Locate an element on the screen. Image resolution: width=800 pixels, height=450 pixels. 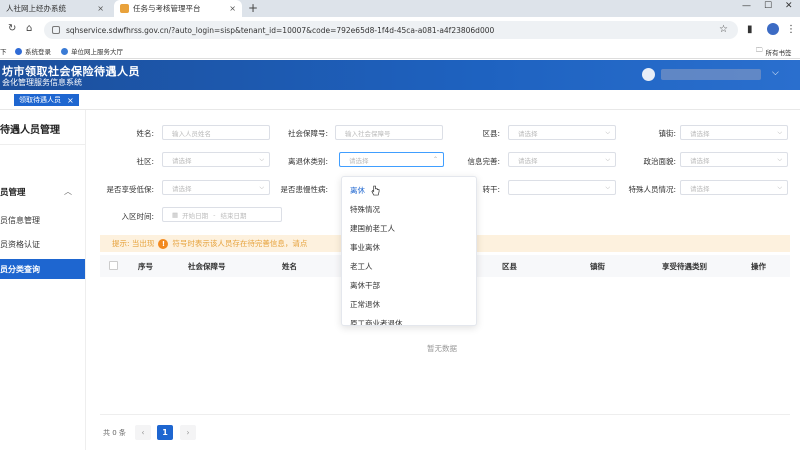
calendar-icon: ▦ is located at coordinates (175, 214).